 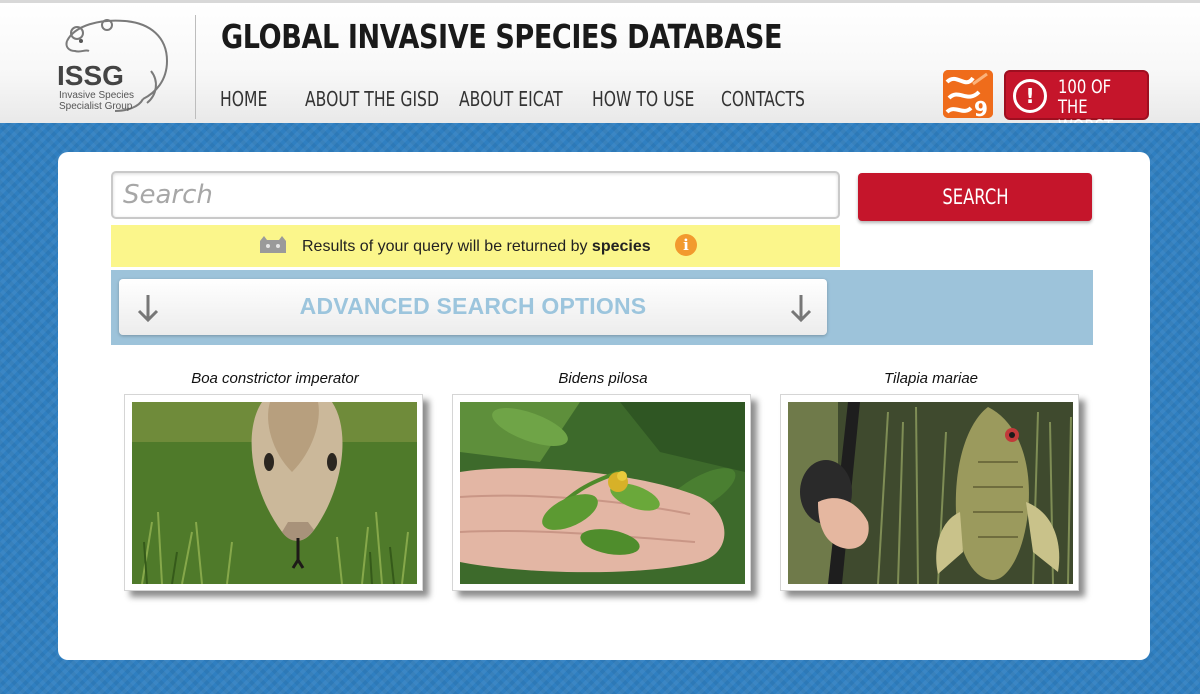 What do you see at coordinates (603, 378) in the screenshot?
I see `species-name-bidens: Bidens pilosa` at bounding box center [603, 378].